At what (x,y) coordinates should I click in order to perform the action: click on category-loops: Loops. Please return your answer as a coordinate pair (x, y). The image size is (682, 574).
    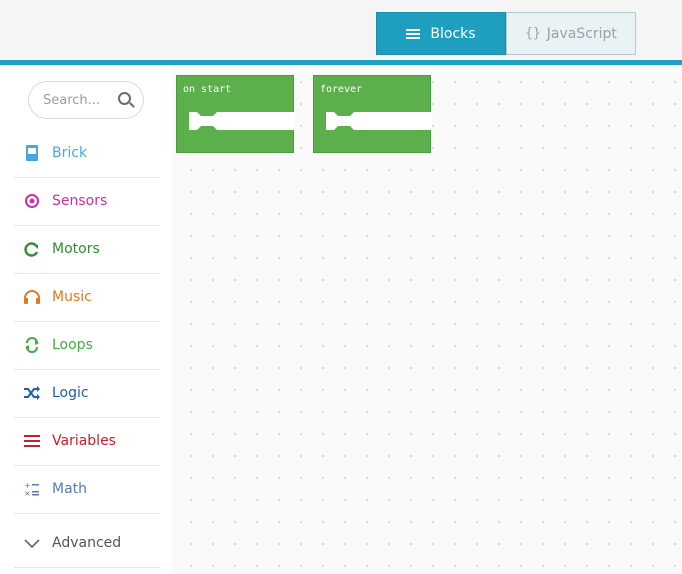
    Looking at the image, I should click on (86, 345).